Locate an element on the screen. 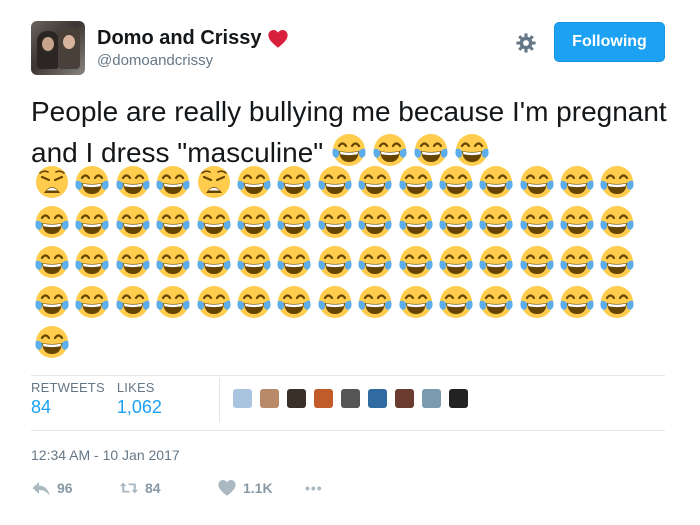 This screenshot has width=700, height=525. retweets-value: 84 is located at coordinates (41, 407).